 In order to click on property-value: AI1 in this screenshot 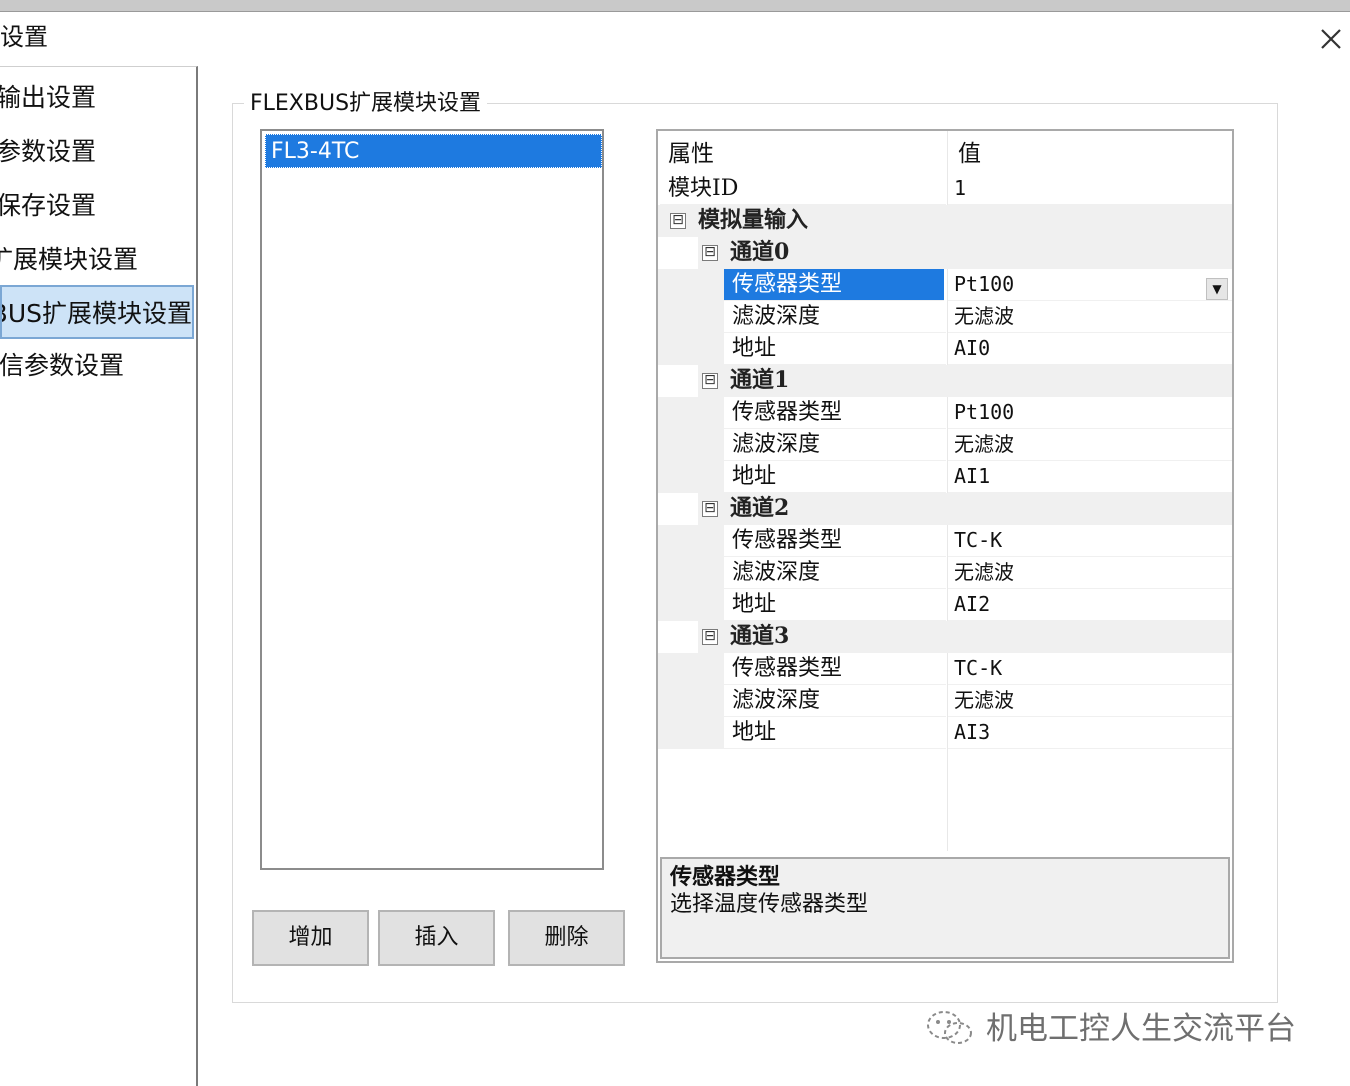, I will do `click(1090, 477)`.